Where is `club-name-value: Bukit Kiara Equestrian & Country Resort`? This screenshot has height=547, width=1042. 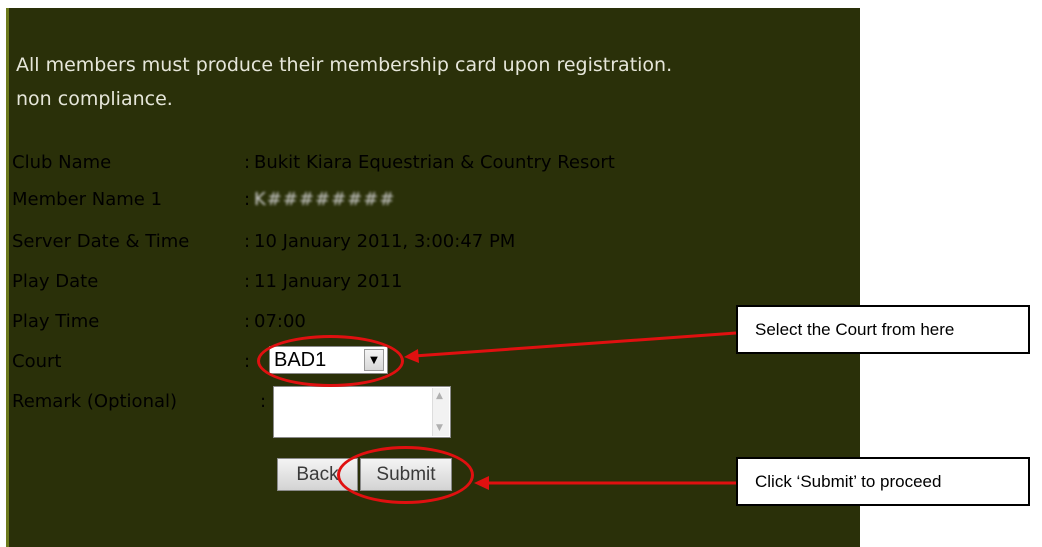
club-name-value: Bukit Kiara Equestrian & Country Resort is located at coordinates (434, 162).